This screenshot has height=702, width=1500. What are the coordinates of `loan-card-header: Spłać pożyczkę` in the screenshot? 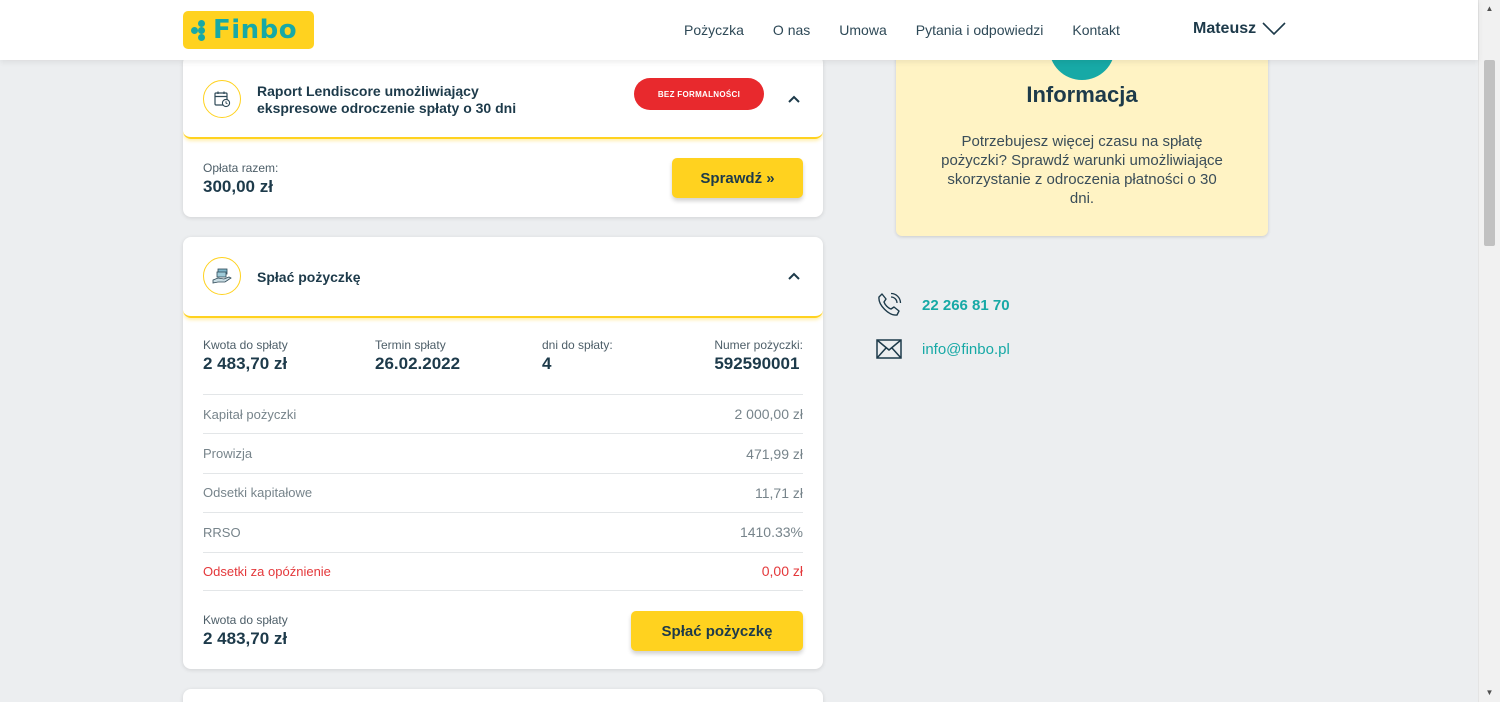 It's located at (503, 277).